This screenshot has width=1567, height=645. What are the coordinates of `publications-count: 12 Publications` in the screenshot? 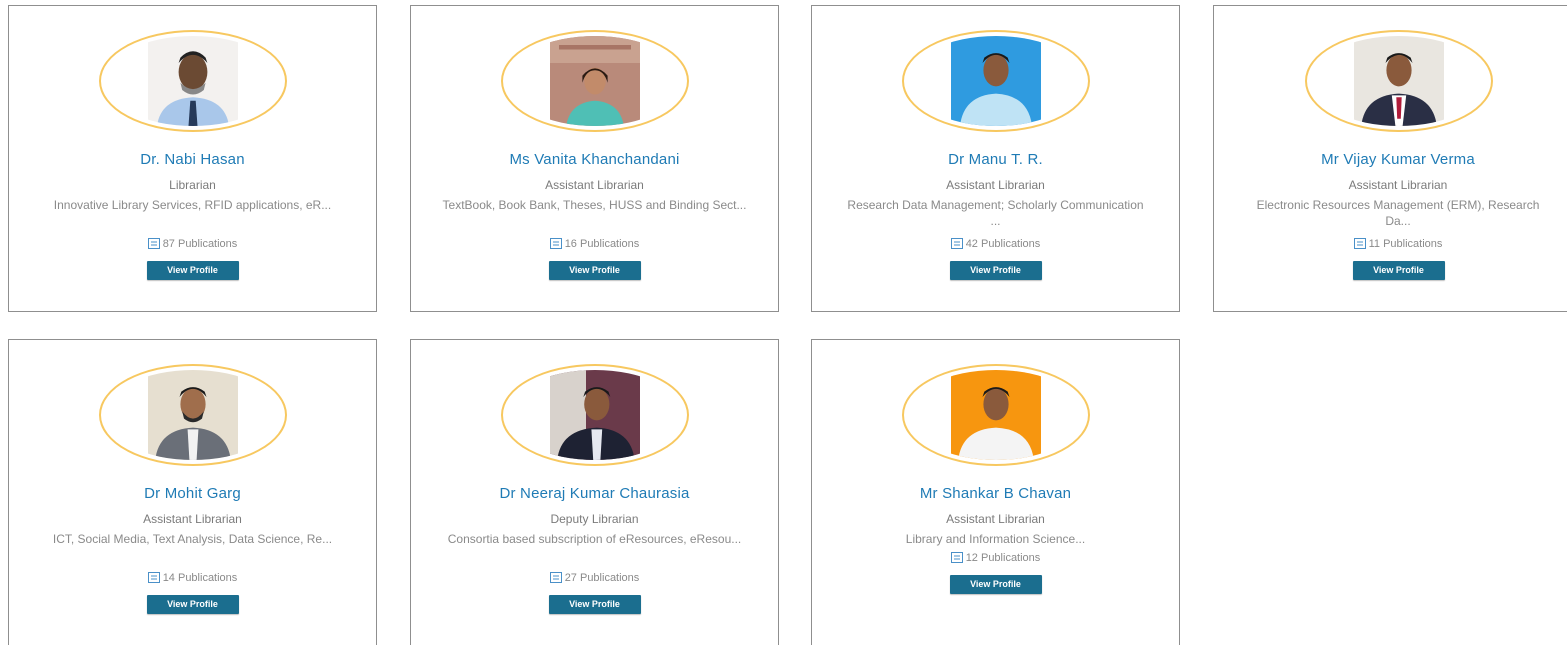 It's located at (995, 558).